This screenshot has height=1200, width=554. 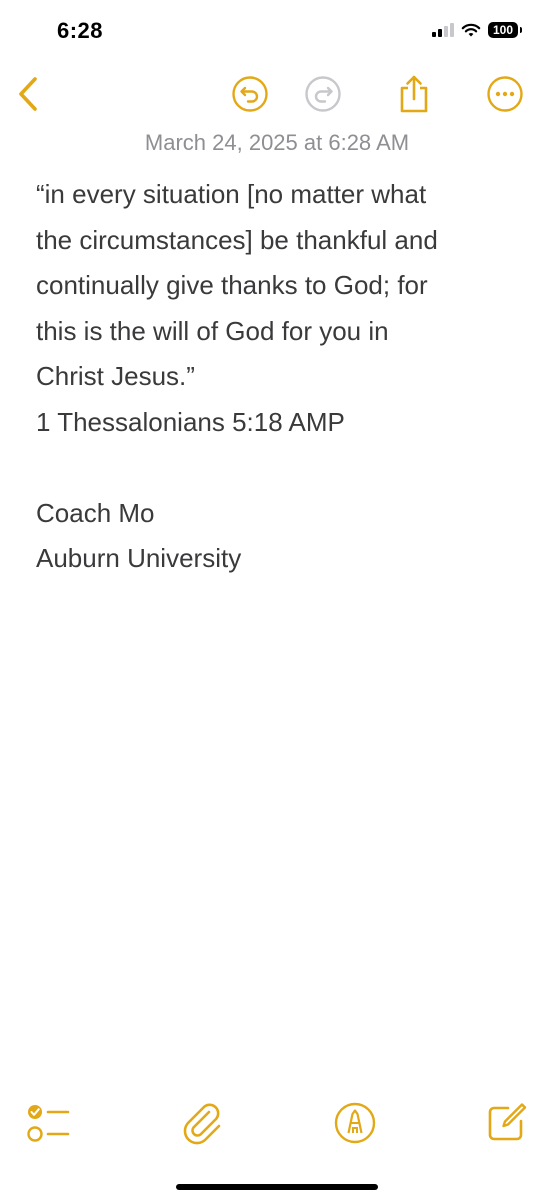 I want to click on paperclip-icon, so click(x=202, y=1124).